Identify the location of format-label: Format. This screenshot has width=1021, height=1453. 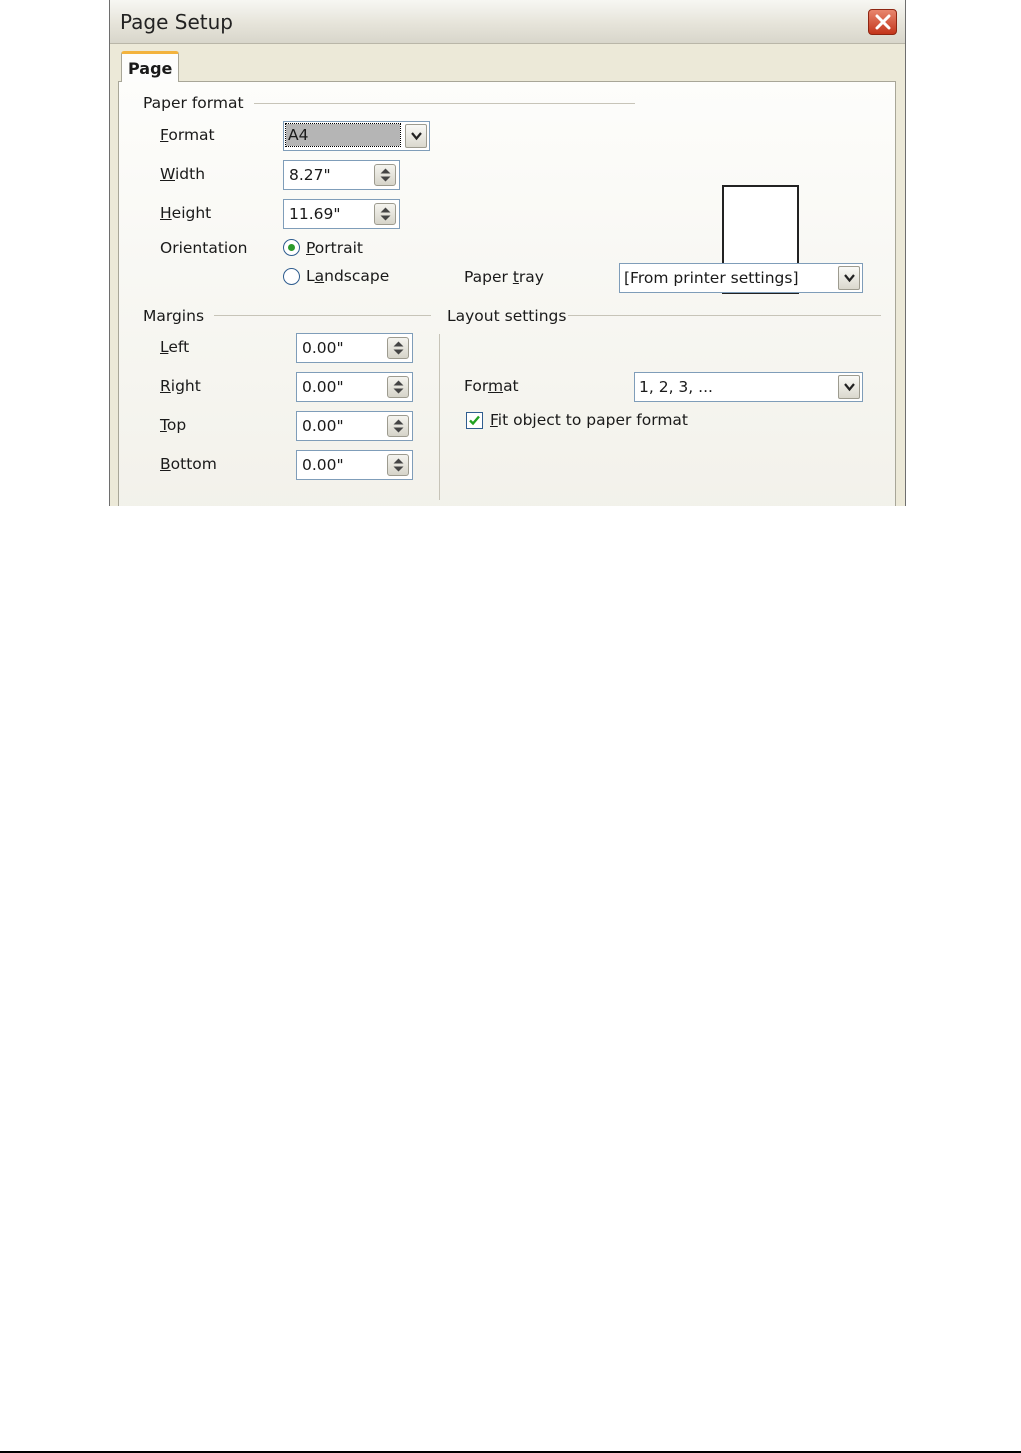
(187, 135).